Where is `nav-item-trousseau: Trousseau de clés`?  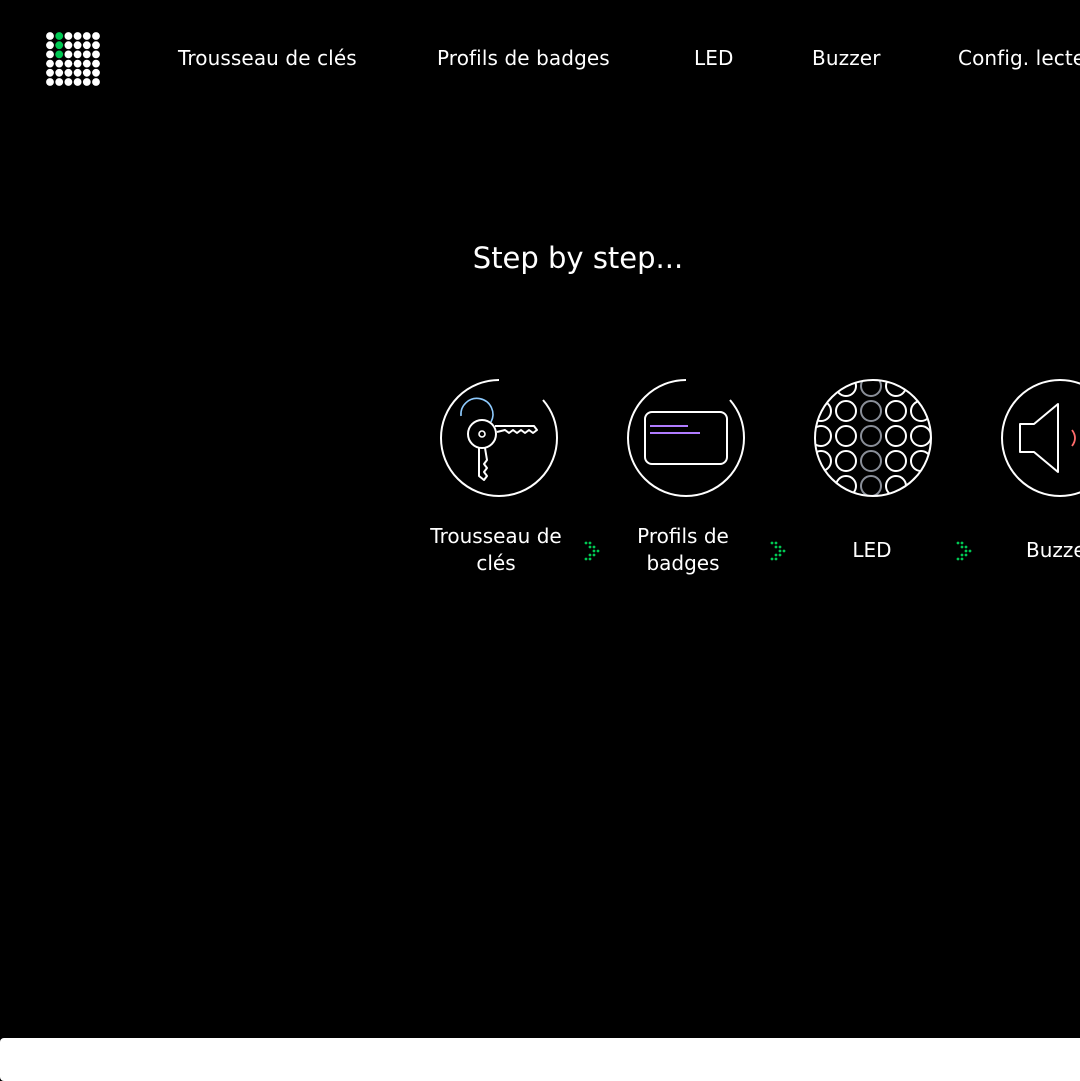
nav-item-trousseau: Trousseau de clés is located at coordinates (267, 58).